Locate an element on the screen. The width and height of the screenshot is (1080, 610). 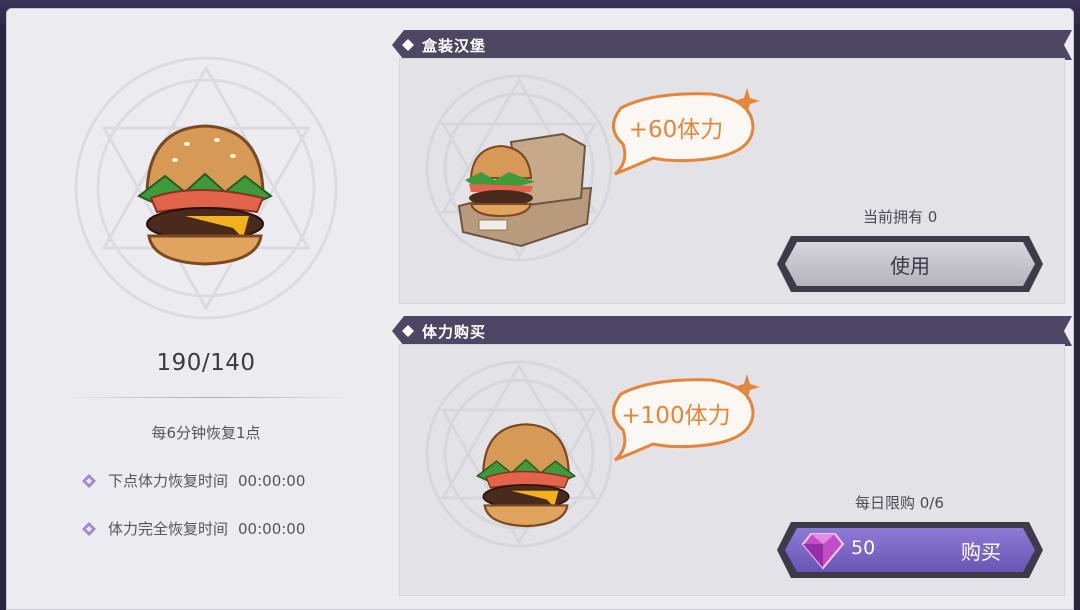
use-button-label: 使用 is located at coordinates (910, 266).